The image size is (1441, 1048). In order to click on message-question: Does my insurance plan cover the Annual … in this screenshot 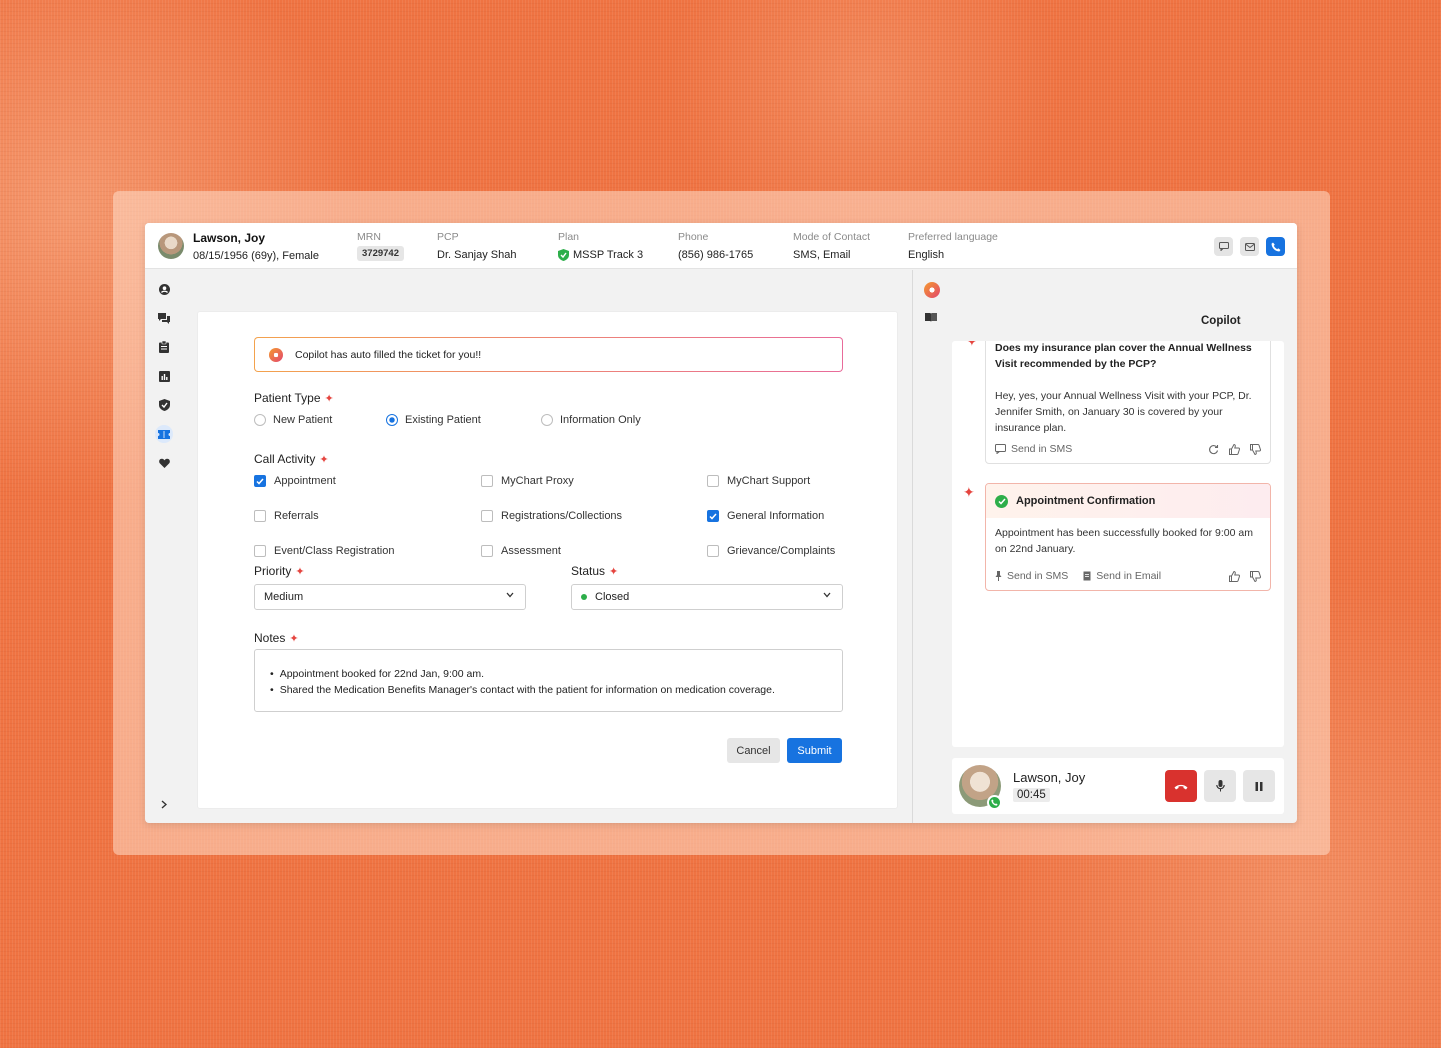, I will do `click(1123, 356)`.